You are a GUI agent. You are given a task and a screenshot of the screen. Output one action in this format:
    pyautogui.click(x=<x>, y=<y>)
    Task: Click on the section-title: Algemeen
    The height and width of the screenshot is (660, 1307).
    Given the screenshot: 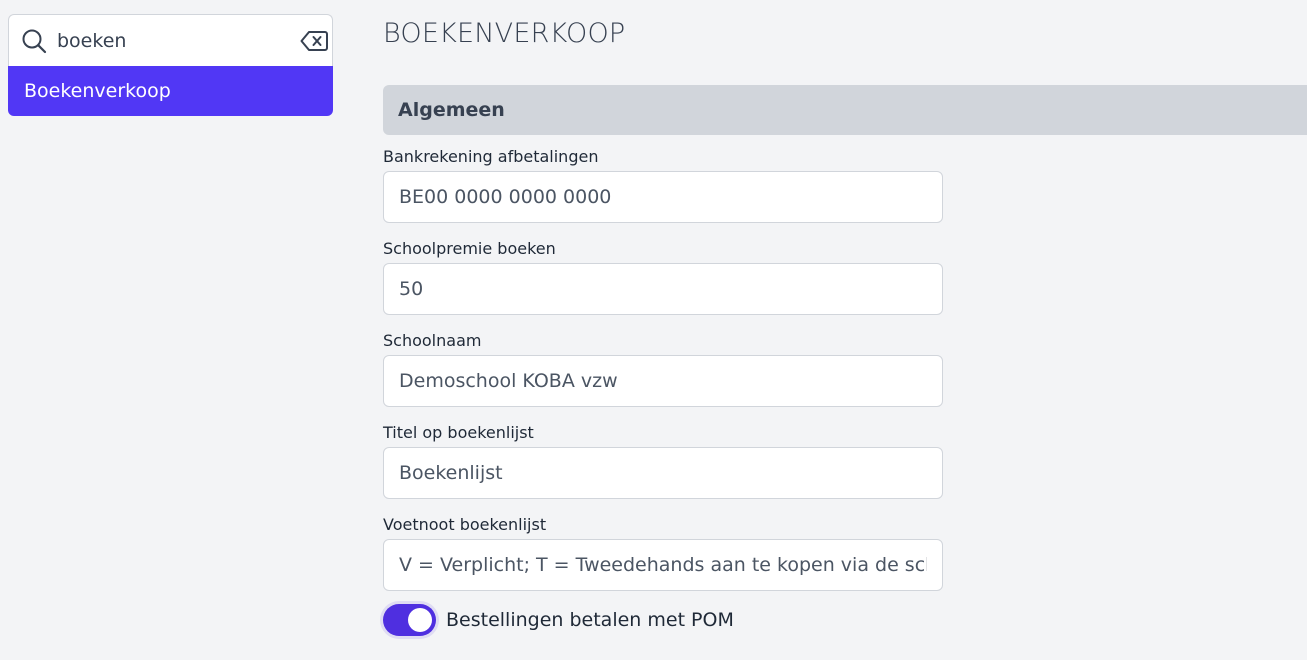 What is the action you would take?
    pyautogui.click(x=451, y=110)
    